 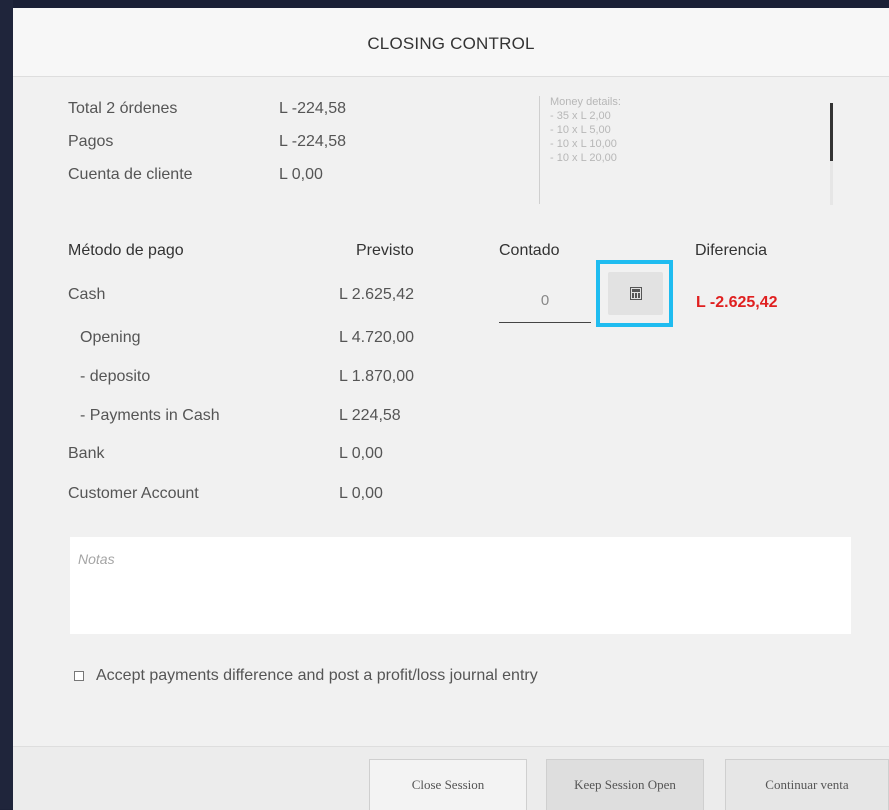 What do you see at coordinates (6, 404) in the screenshot?
I see `backdrop-edge` at bounding box center [6, 404].